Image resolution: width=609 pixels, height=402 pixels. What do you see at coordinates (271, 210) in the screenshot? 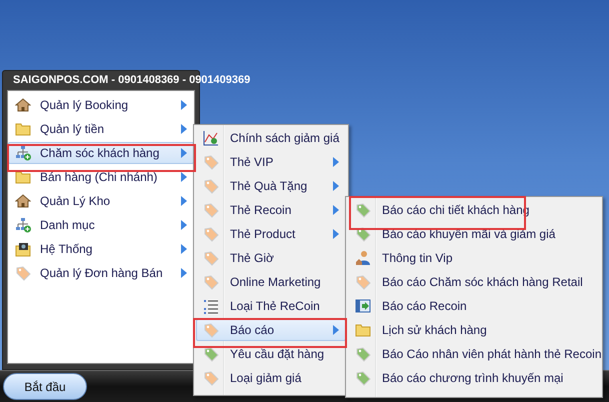
I see `submenu-item: Thẻ Recoin` at bounding box center [271, 210].